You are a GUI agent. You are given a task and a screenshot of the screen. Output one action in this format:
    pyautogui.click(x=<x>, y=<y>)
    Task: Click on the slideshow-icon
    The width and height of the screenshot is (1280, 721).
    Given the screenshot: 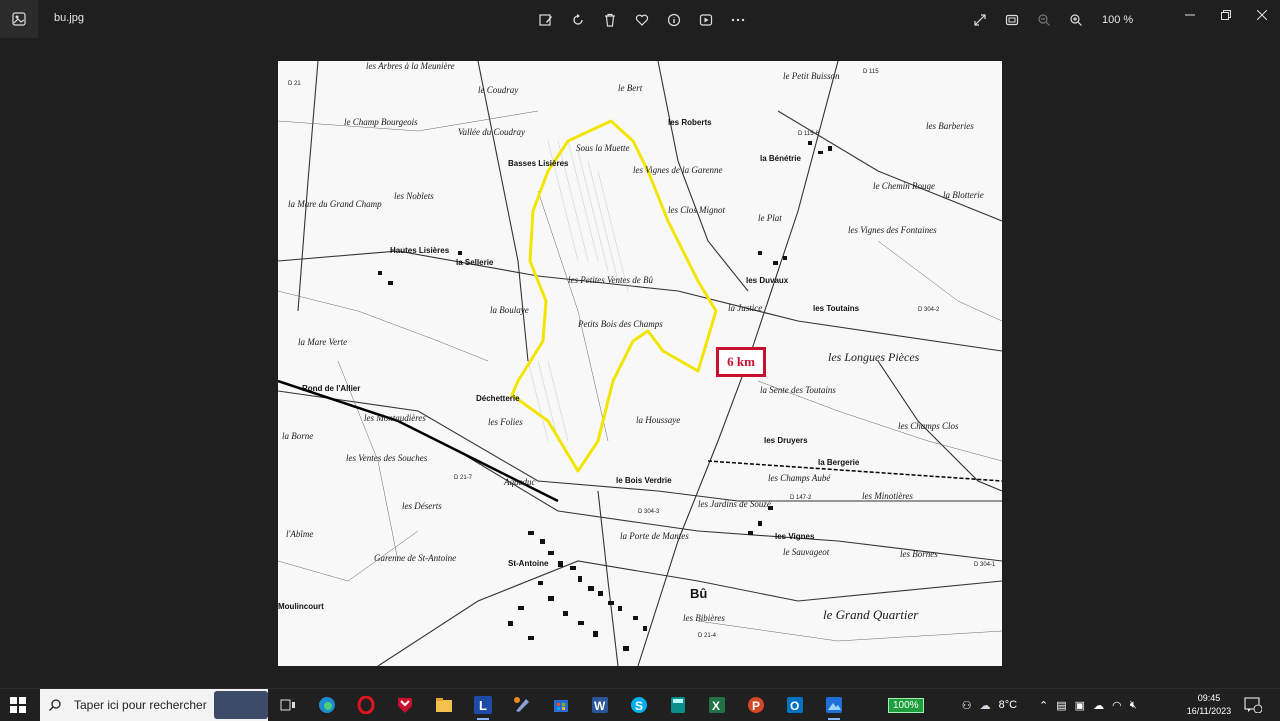 What is the action you would take?
    pyautogui.click(x=706, y=20)
    